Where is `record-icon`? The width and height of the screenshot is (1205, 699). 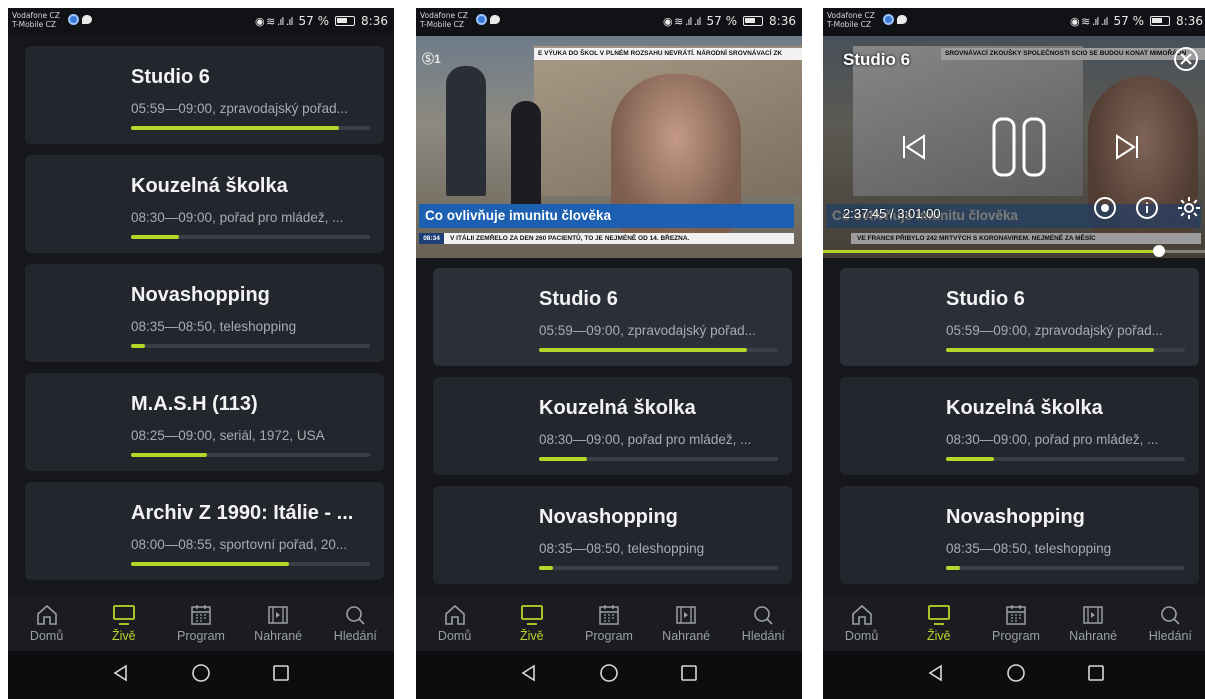 record-icon is located at coordinates (1105, 210).